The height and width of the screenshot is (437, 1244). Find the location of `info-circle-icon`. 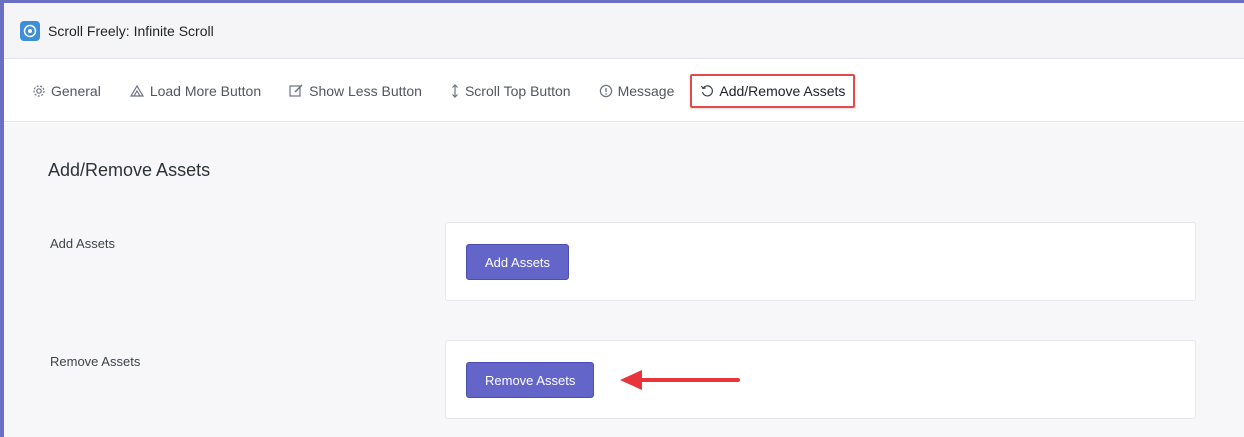

info-circle-icon is located at coordinates (606, 91).